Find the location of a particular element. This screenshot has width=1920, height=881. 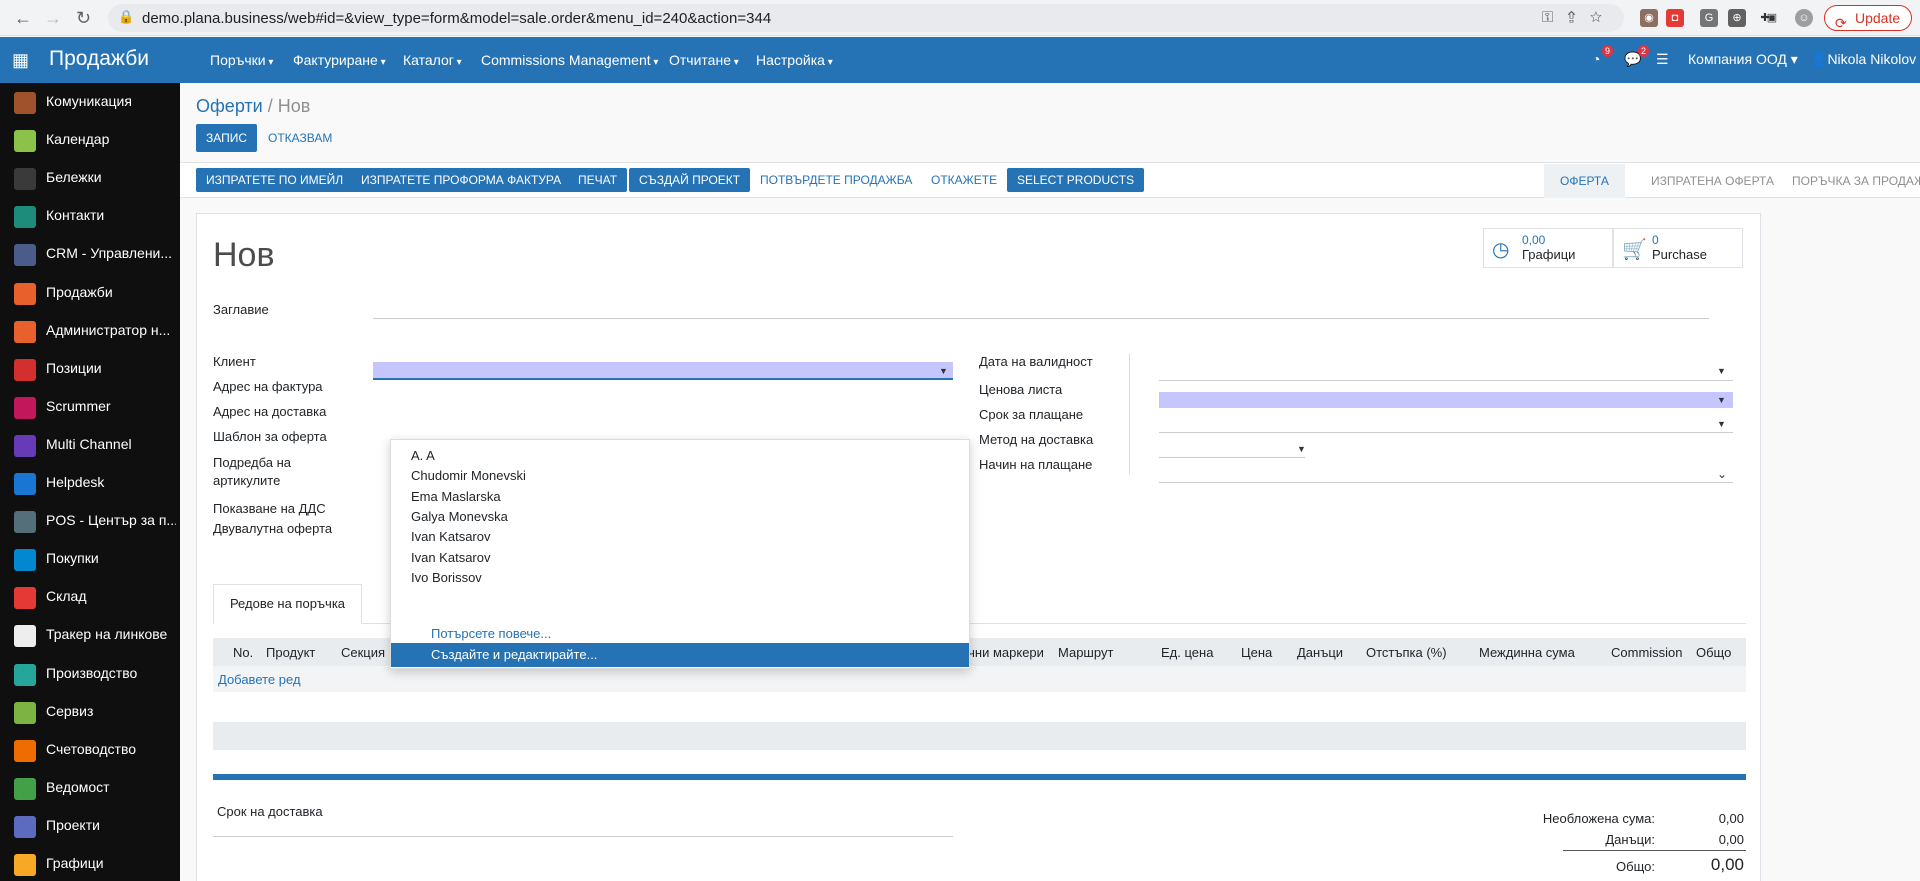

menu-reporting: Отчитане is located at coordinates (704, 60).